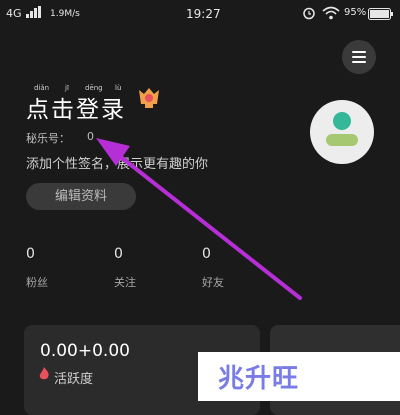  What do you see at coordinates (76, 107) in the screenshot?
I see `login-title: 点击登录` at bounding box center [76, 107].